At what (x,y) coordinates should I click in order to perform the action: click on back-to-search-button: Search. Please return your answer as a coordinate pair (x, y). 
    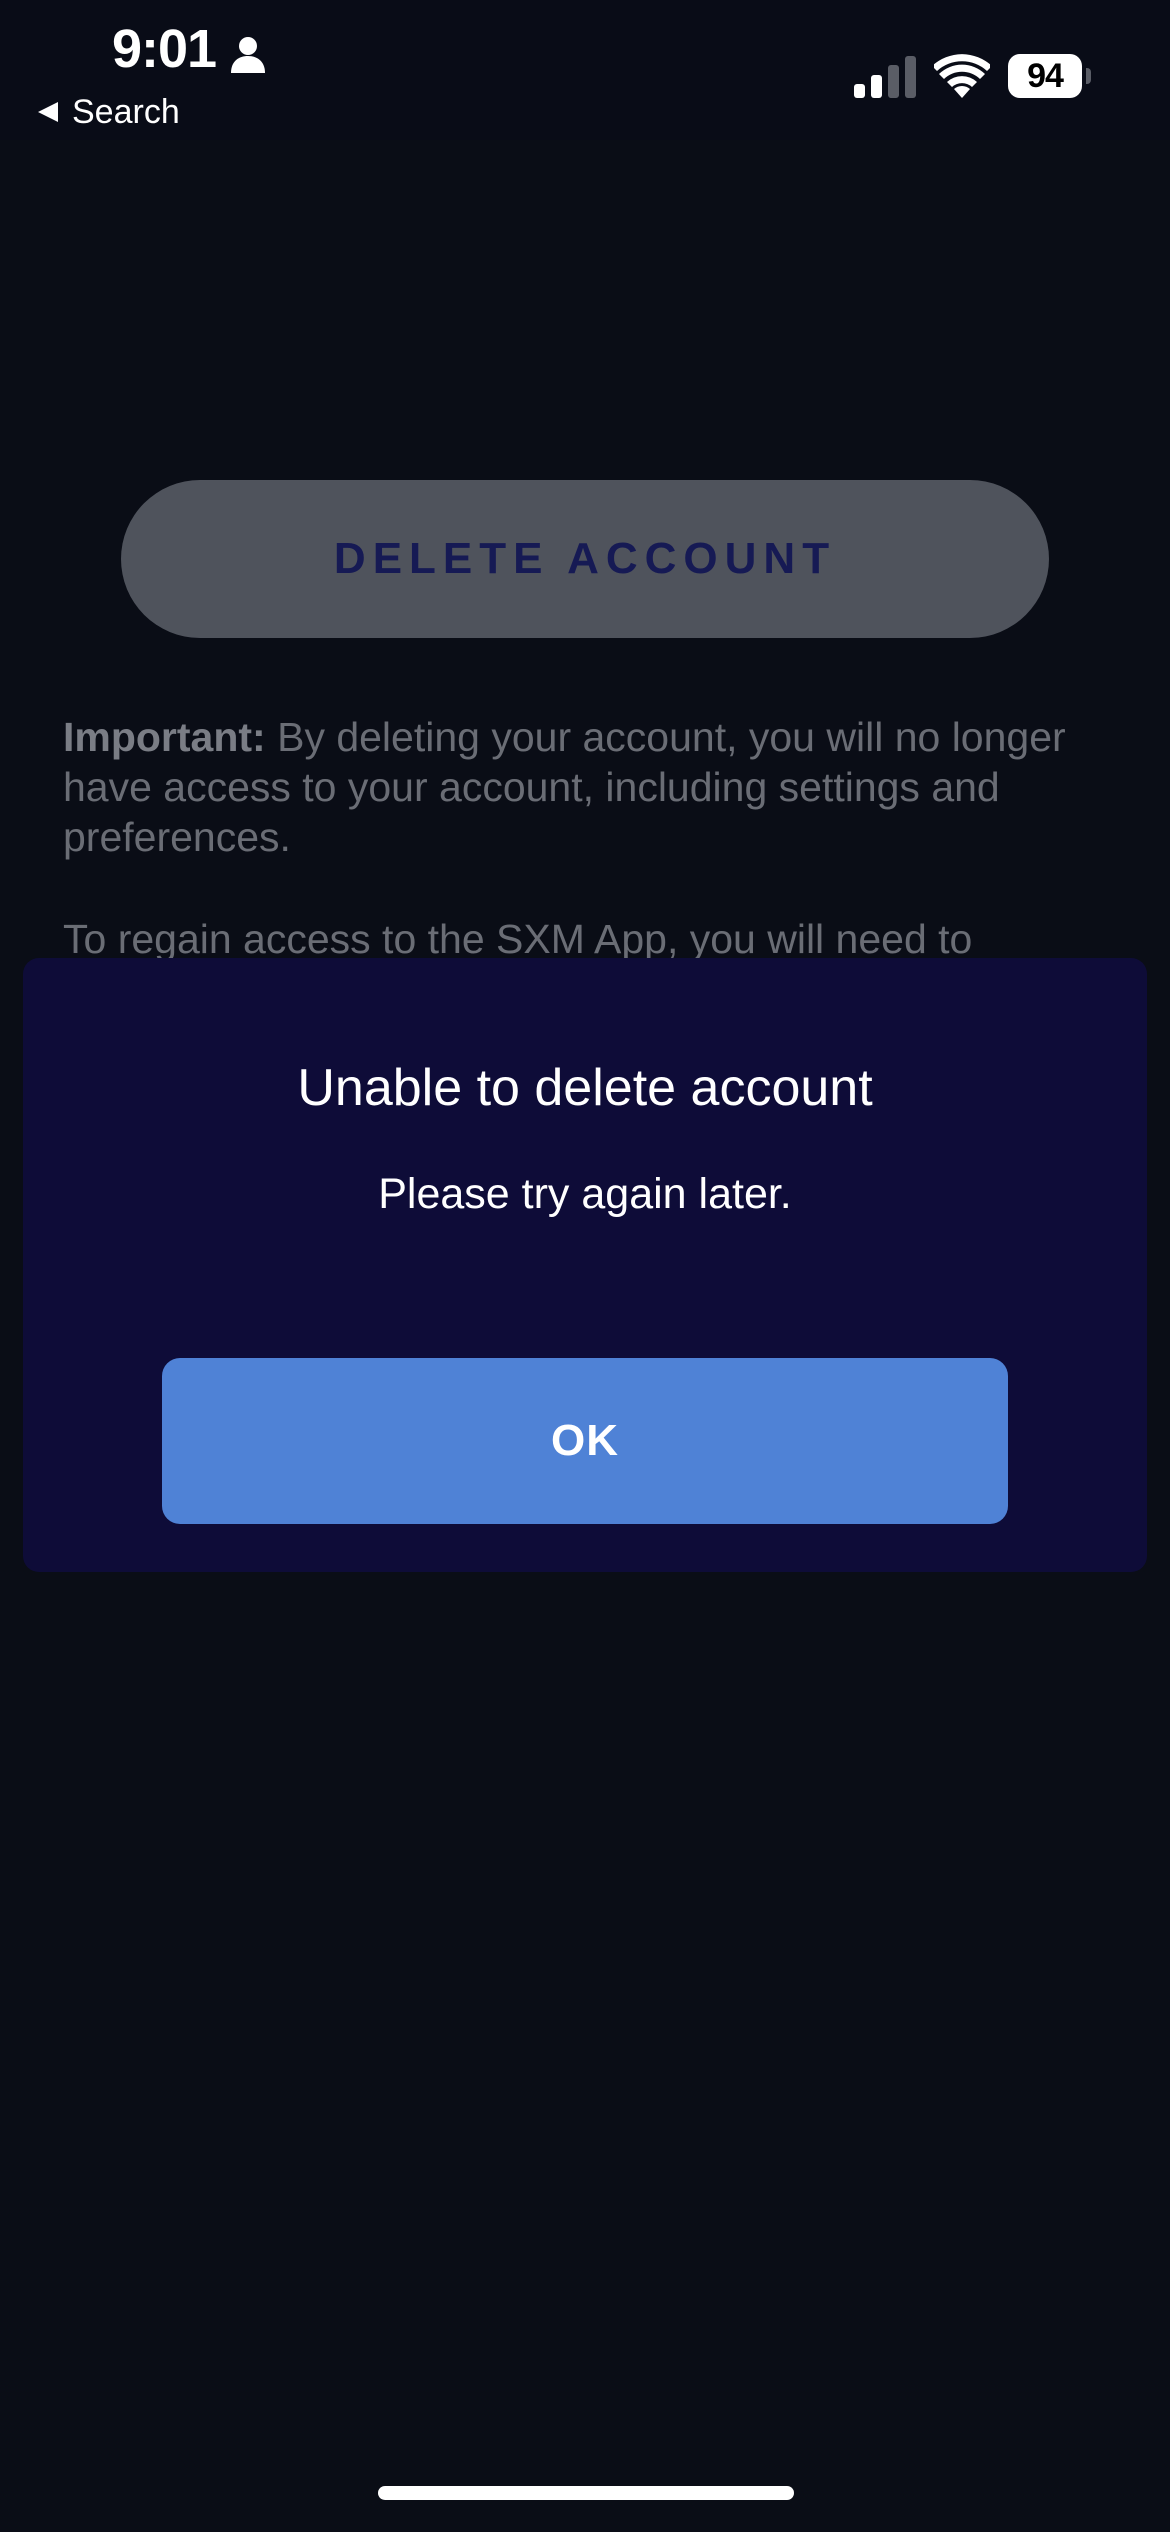
    Looking at the image, I should click on (108, 112).